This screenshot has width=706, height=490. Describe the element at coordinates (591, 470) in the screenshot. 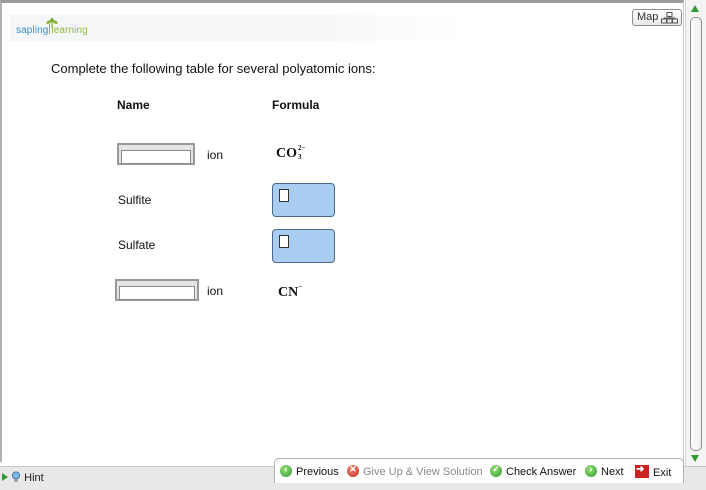

I see `next-arrow-icon: ›` at that location.